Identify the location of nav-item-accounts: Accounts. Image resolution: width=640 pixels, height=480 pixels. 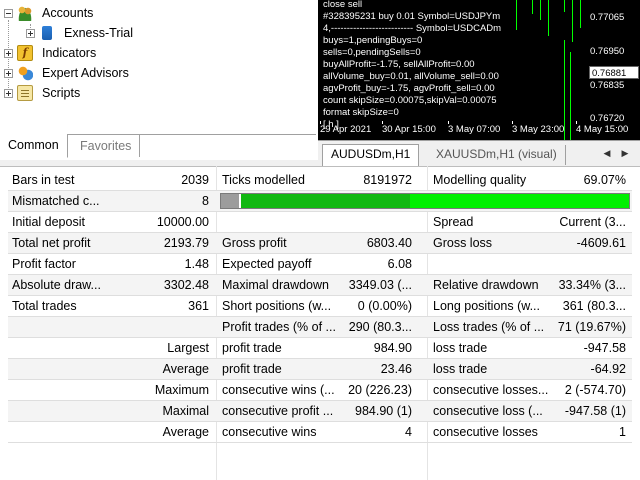
(48, 13).